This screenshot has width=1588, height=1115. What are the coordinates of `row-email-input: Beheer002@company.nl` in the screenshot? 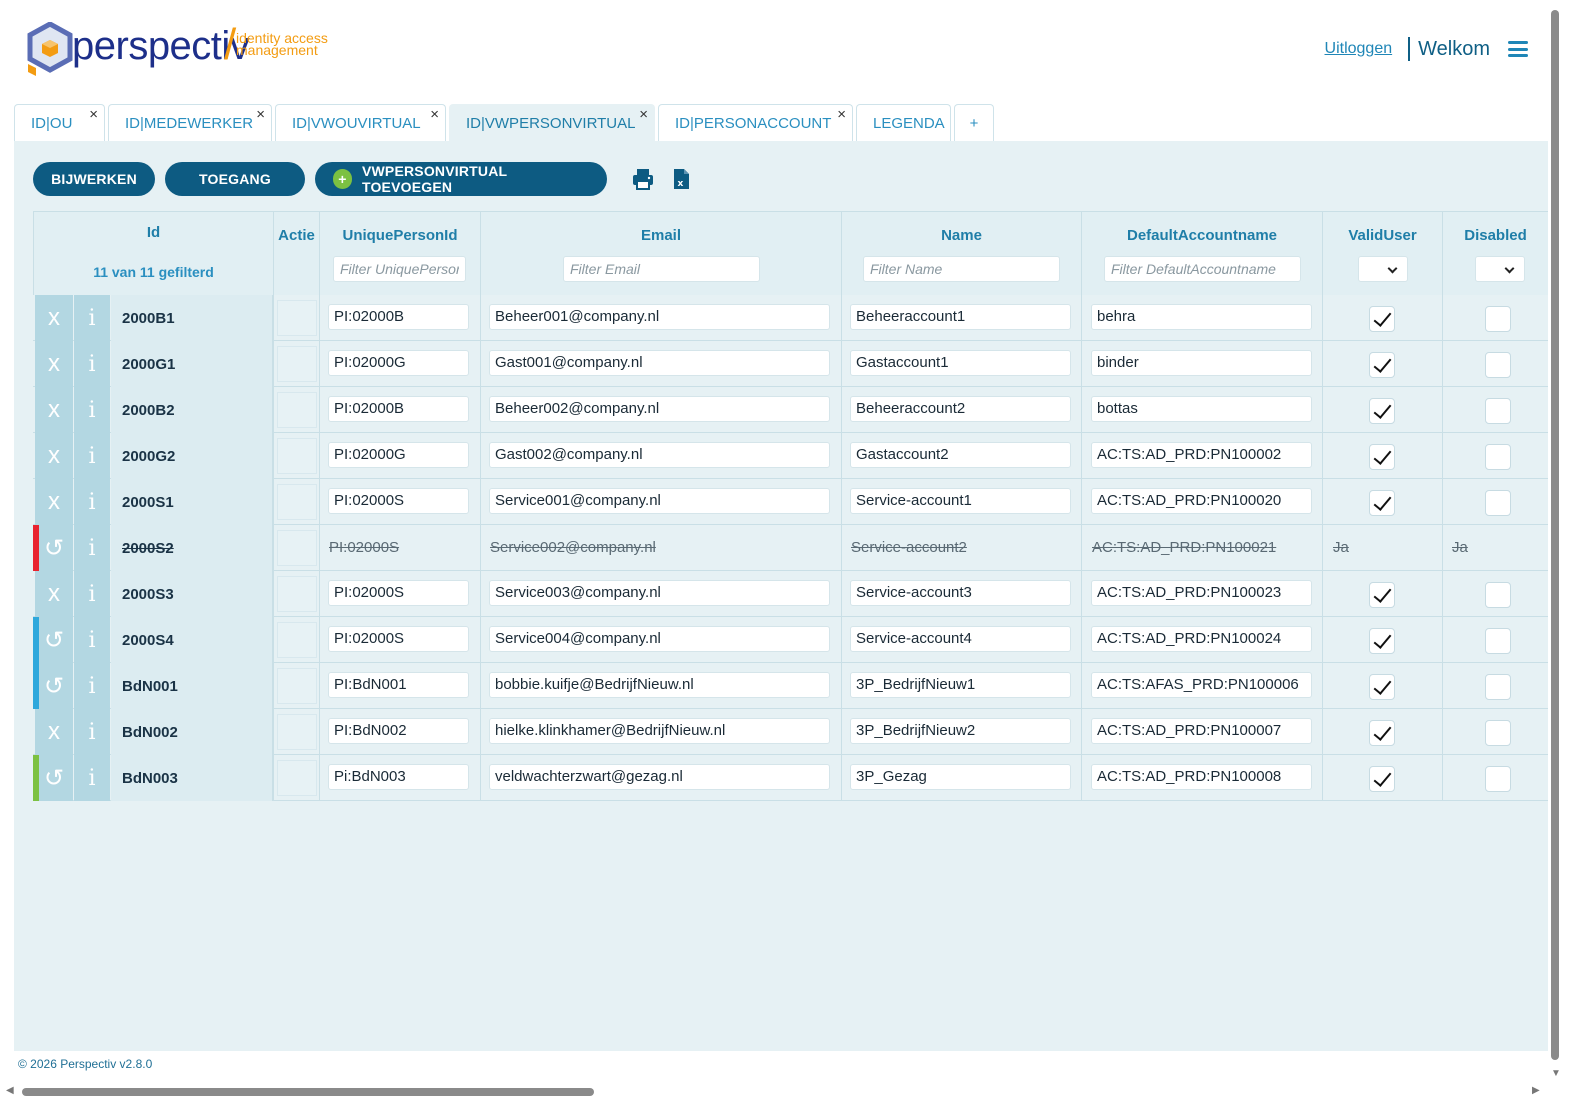 It's located at (659, 409).